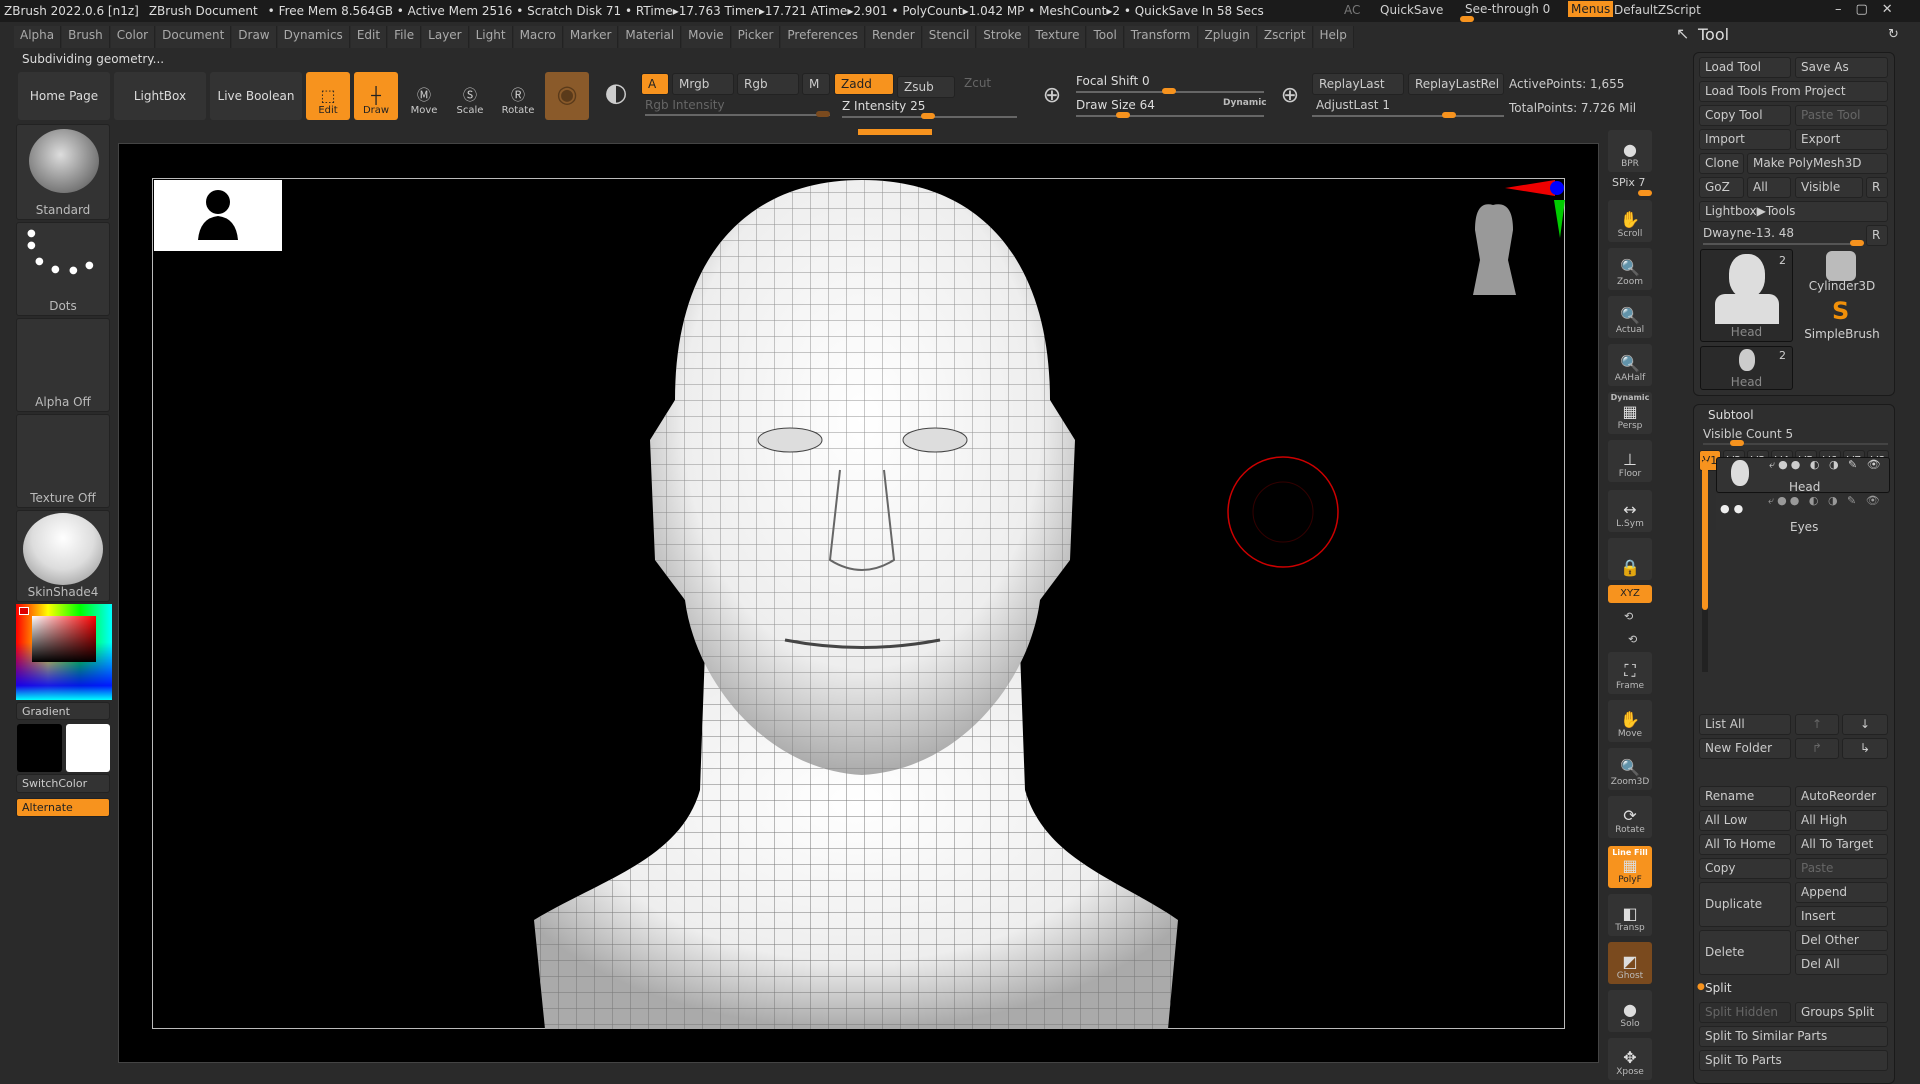 The image size is (1920, 1084). What do you see at coordinates (1841, 1012) in the screenshot?
I see `groups-split-button: Groups Split` at bounding box center [1841, 1012].